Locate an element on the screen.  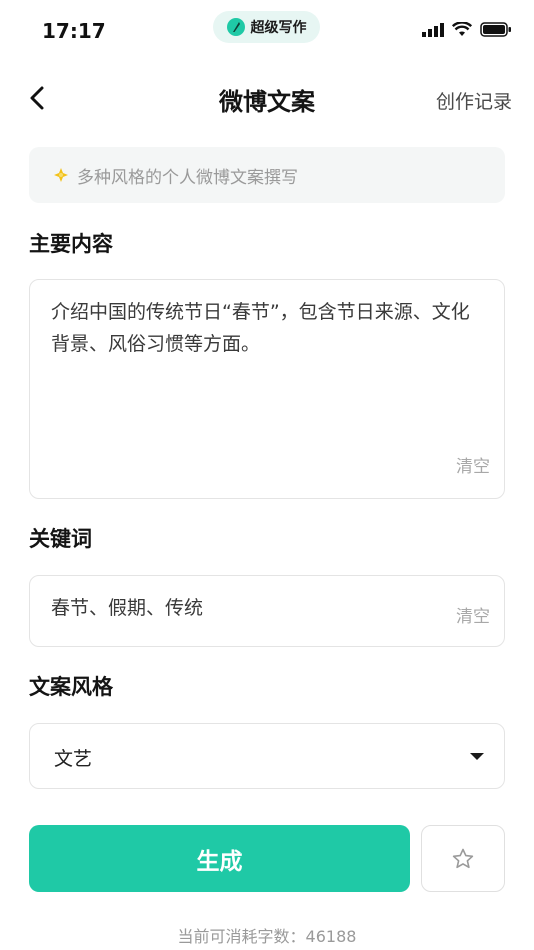
app-name: 超级写作 is located at coordinates (278, 28).